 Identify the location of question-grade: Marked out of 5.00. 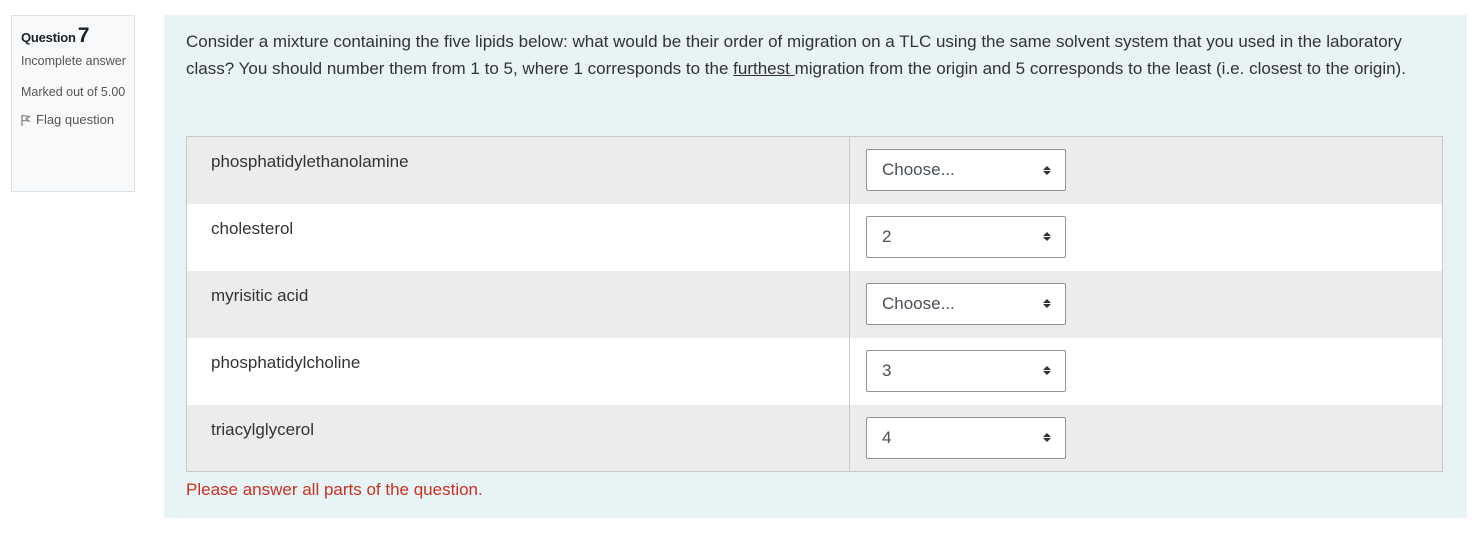
(73, 92).